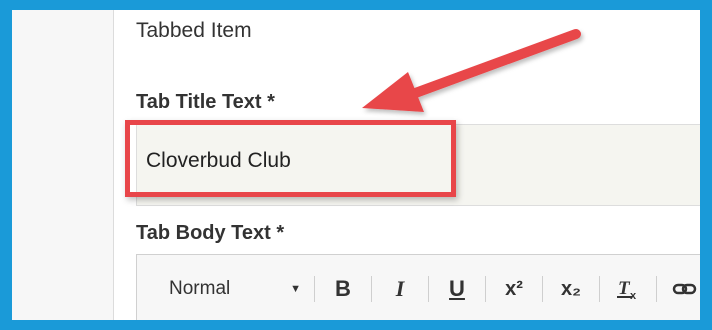 Image resolution: width=712 pixels, height=330 pixels. I want to click on annotation-arrow-icon, so click(471, 70).